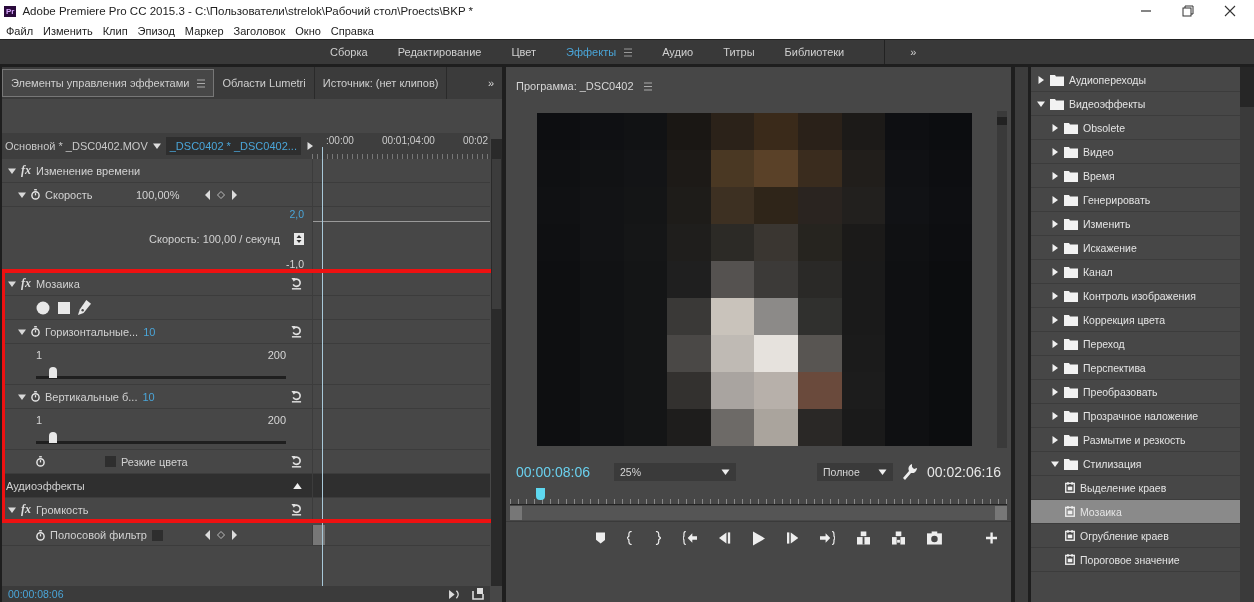  Describe the element at coordinates (1135, 392) in the screenshot. I see `folder-item: Преобразовать` at that location.